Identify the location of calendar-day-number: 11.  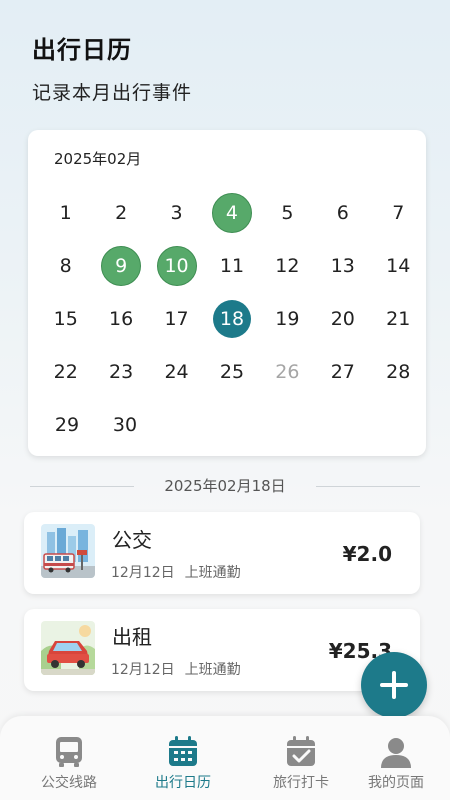
(232, 265).